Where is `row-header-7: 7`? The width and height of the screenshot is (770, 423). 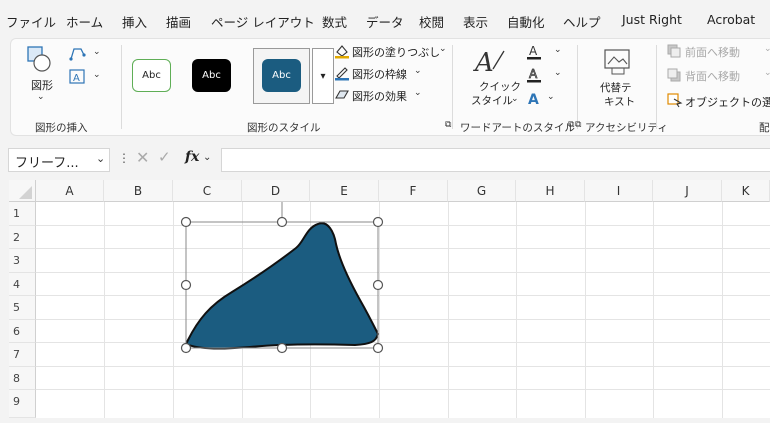
row-header-7: 7 is located at coordinates (22, 355).